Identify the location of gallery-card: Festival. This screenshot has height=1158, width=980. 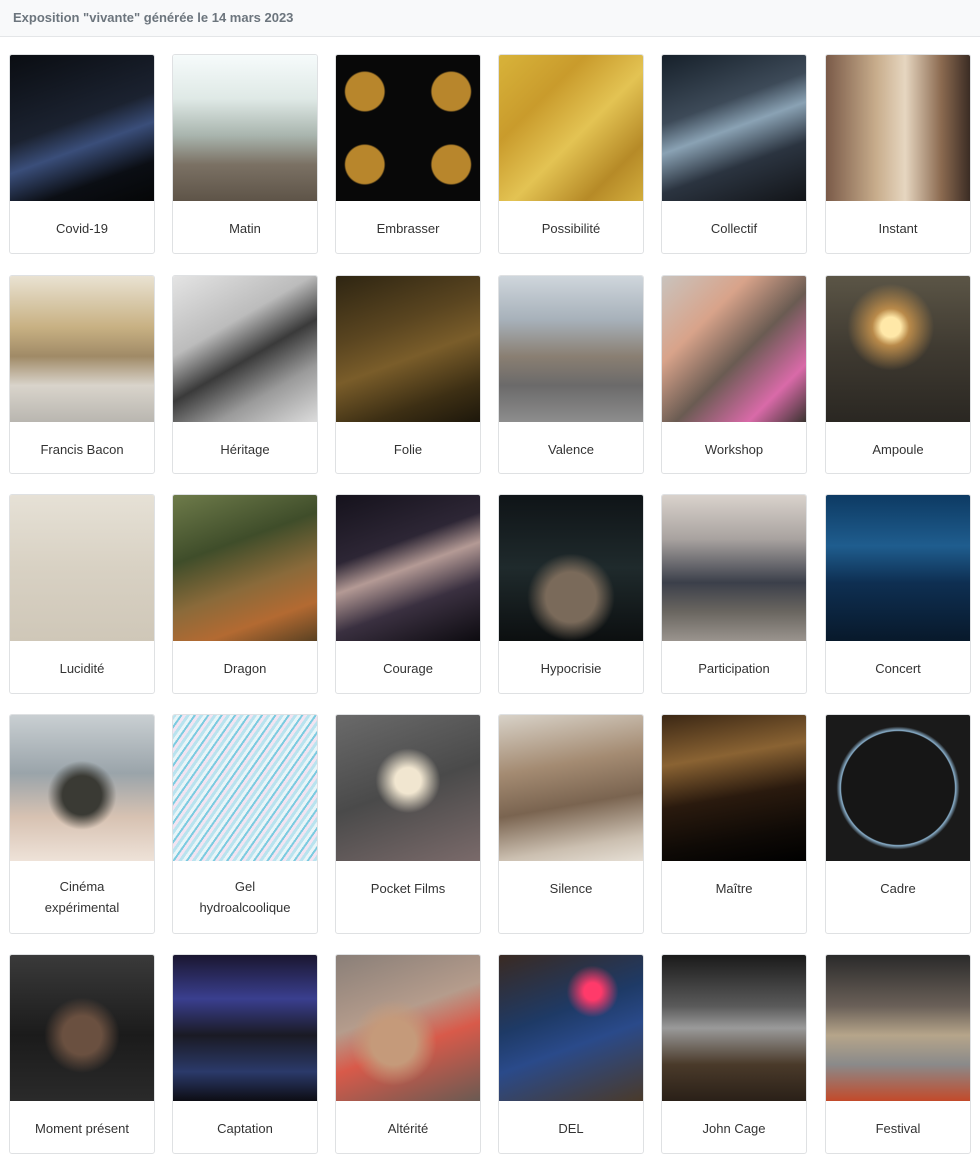
(898, 1054).